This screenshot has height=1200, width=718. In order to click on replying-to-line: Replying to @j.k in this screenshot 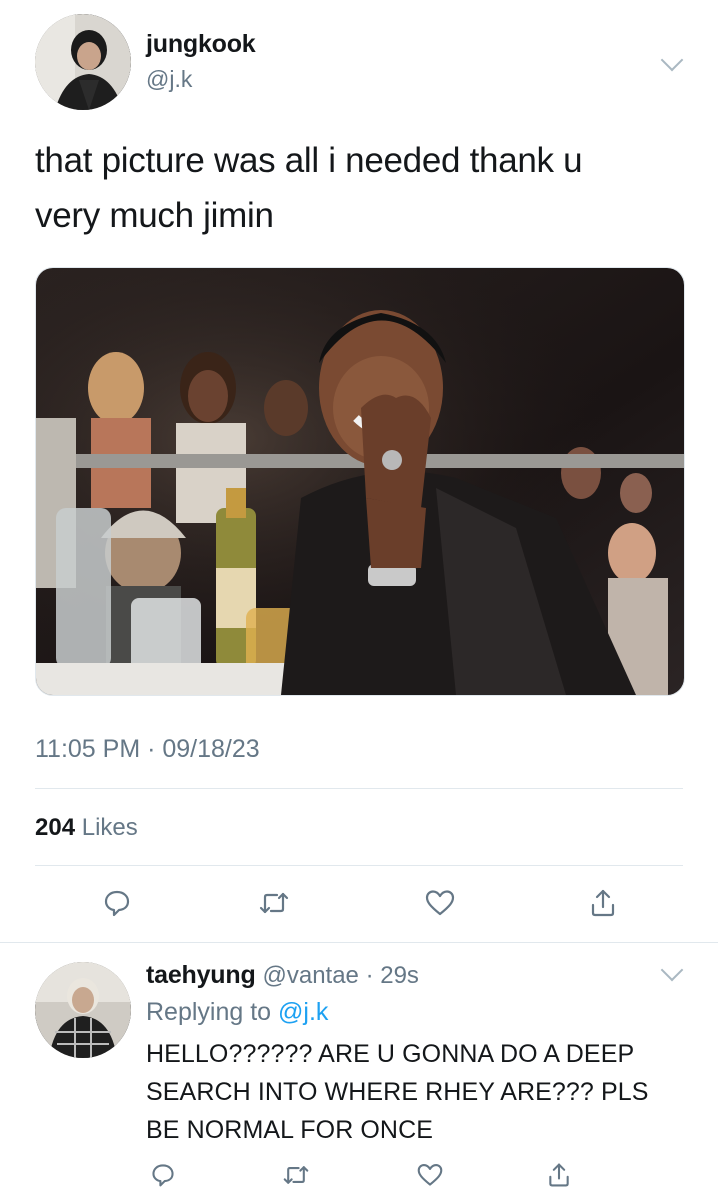, I will do `click(237, 1012)`.